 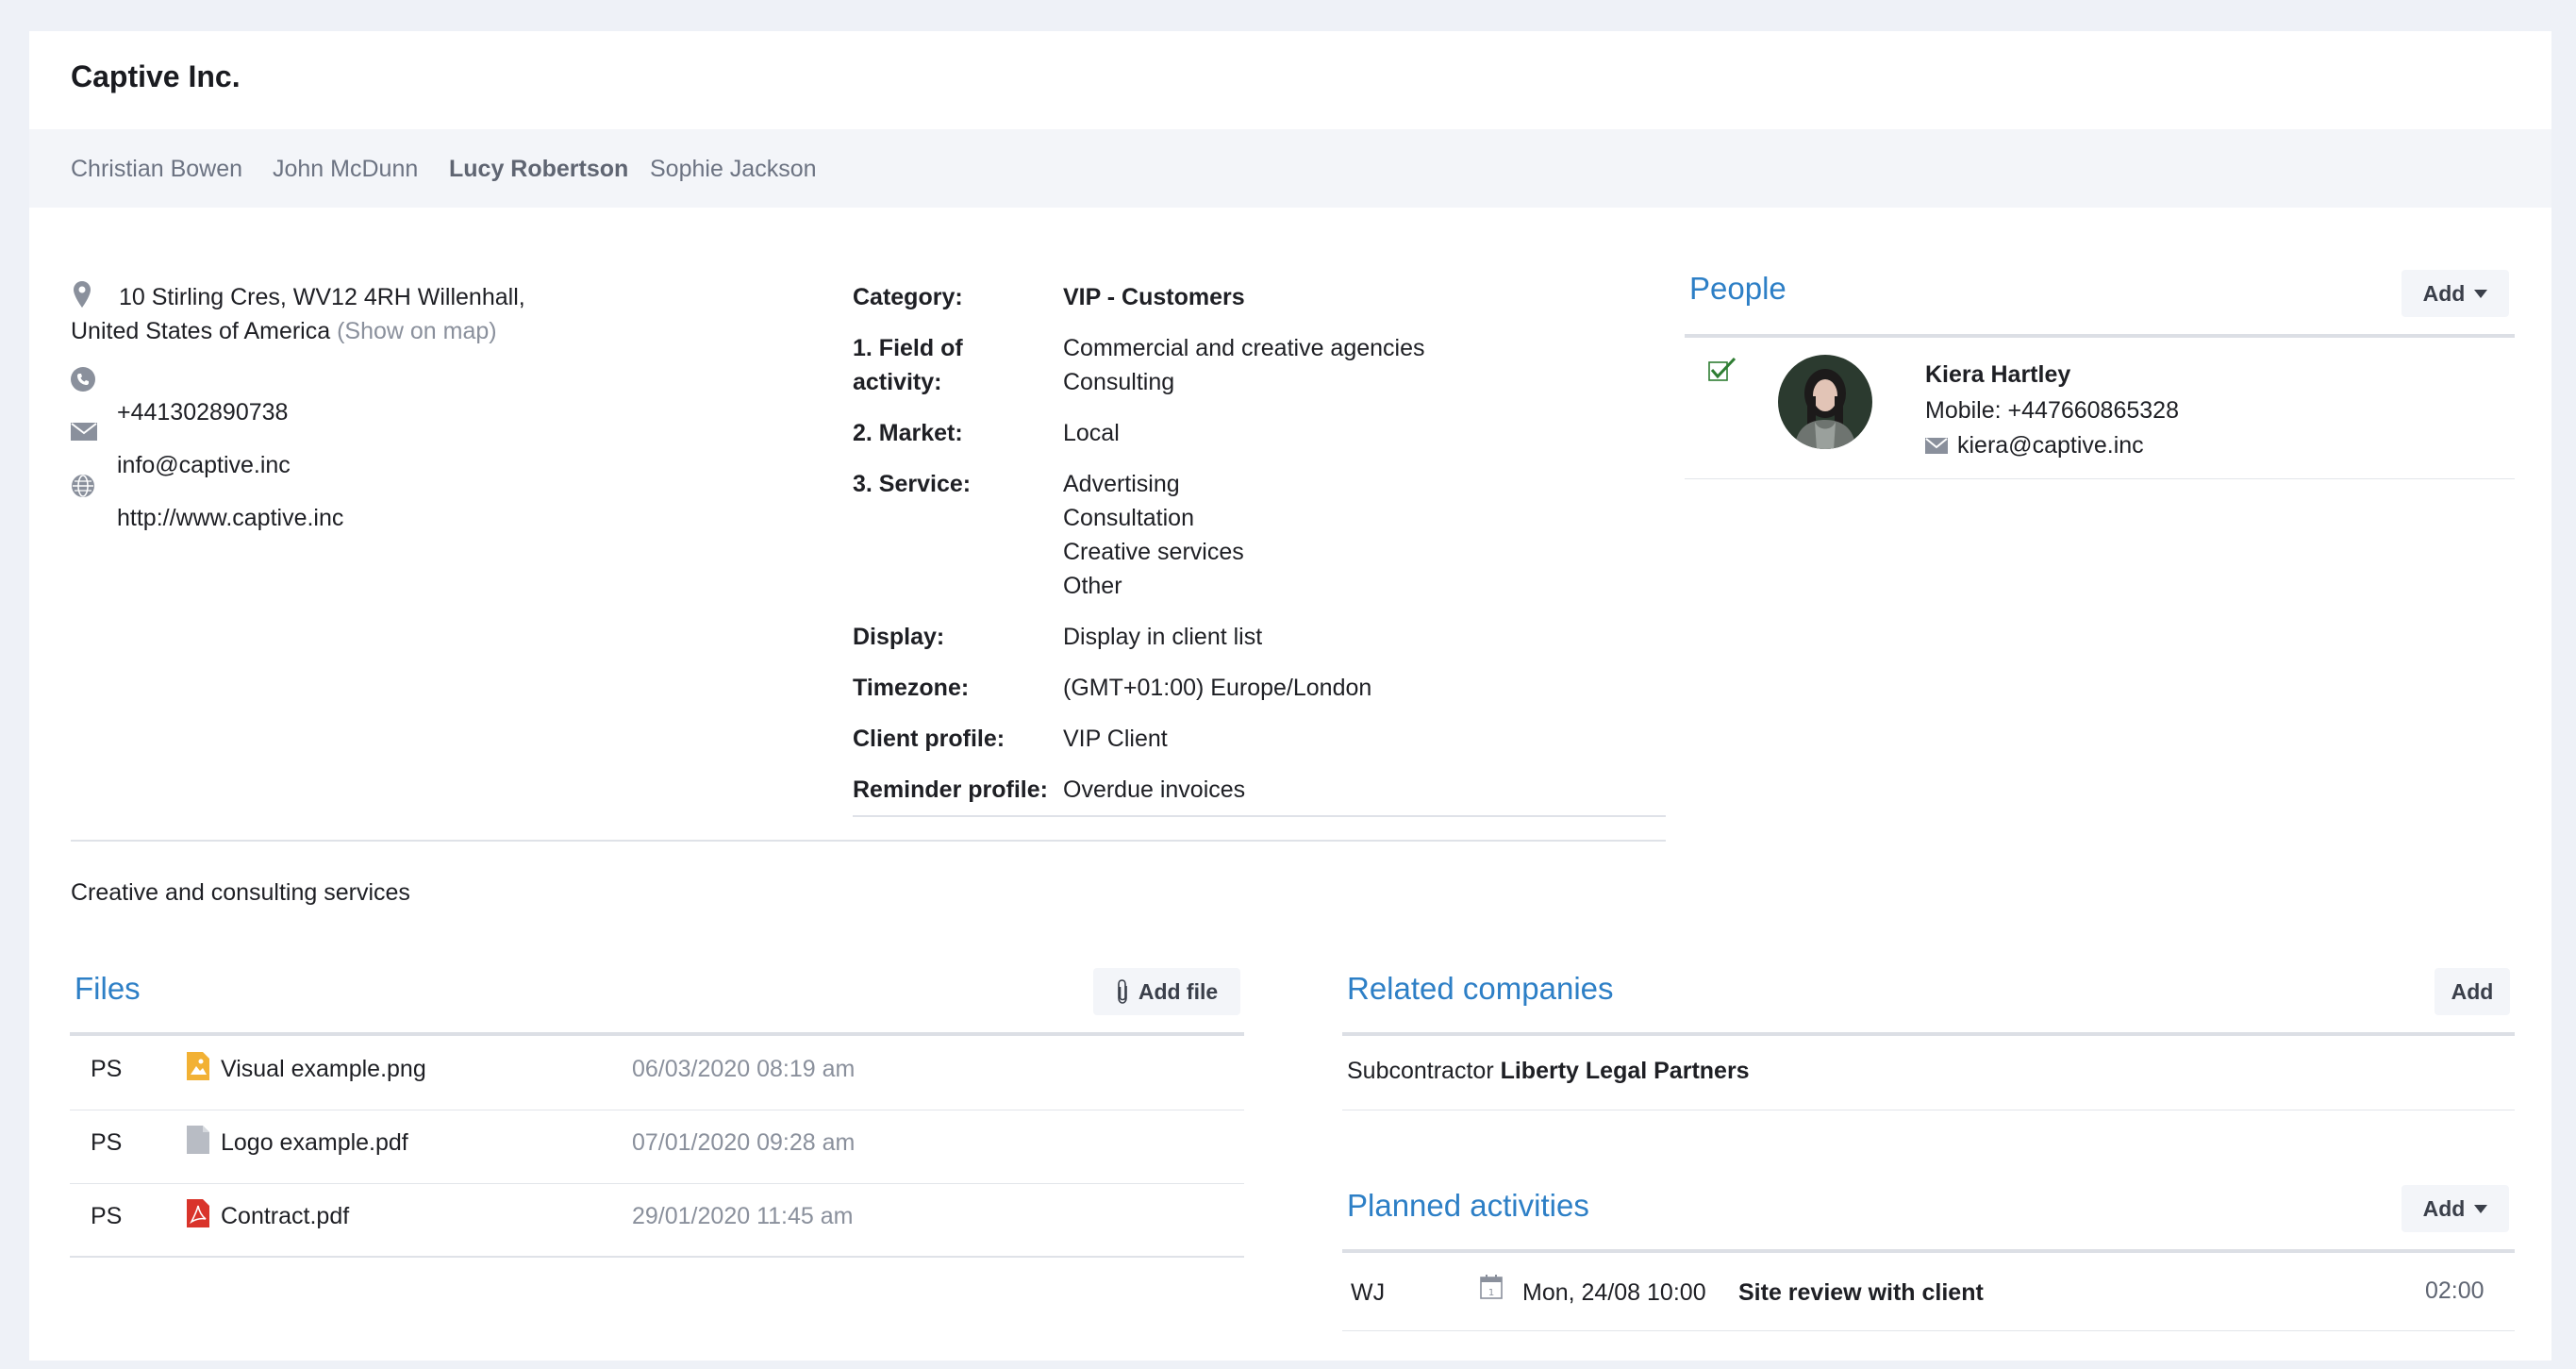 I want to click on reminder-profile-value: Overdue invoices, so click(x=1154, y=789).